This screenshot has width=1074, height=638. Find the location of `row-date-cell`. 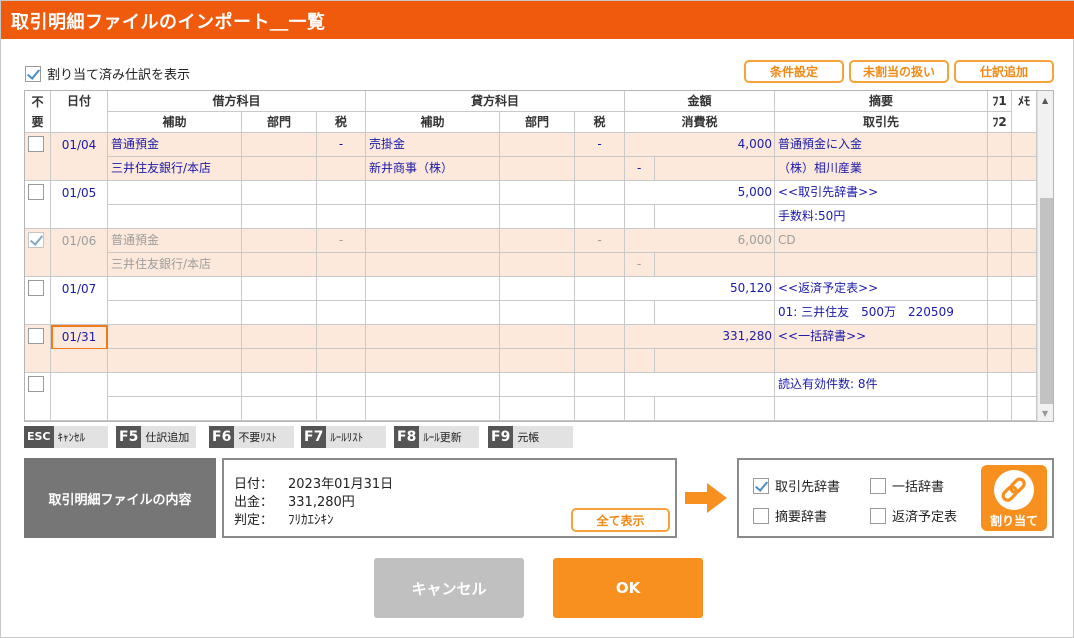

row-date-cell is located at coordinates (79, 397).